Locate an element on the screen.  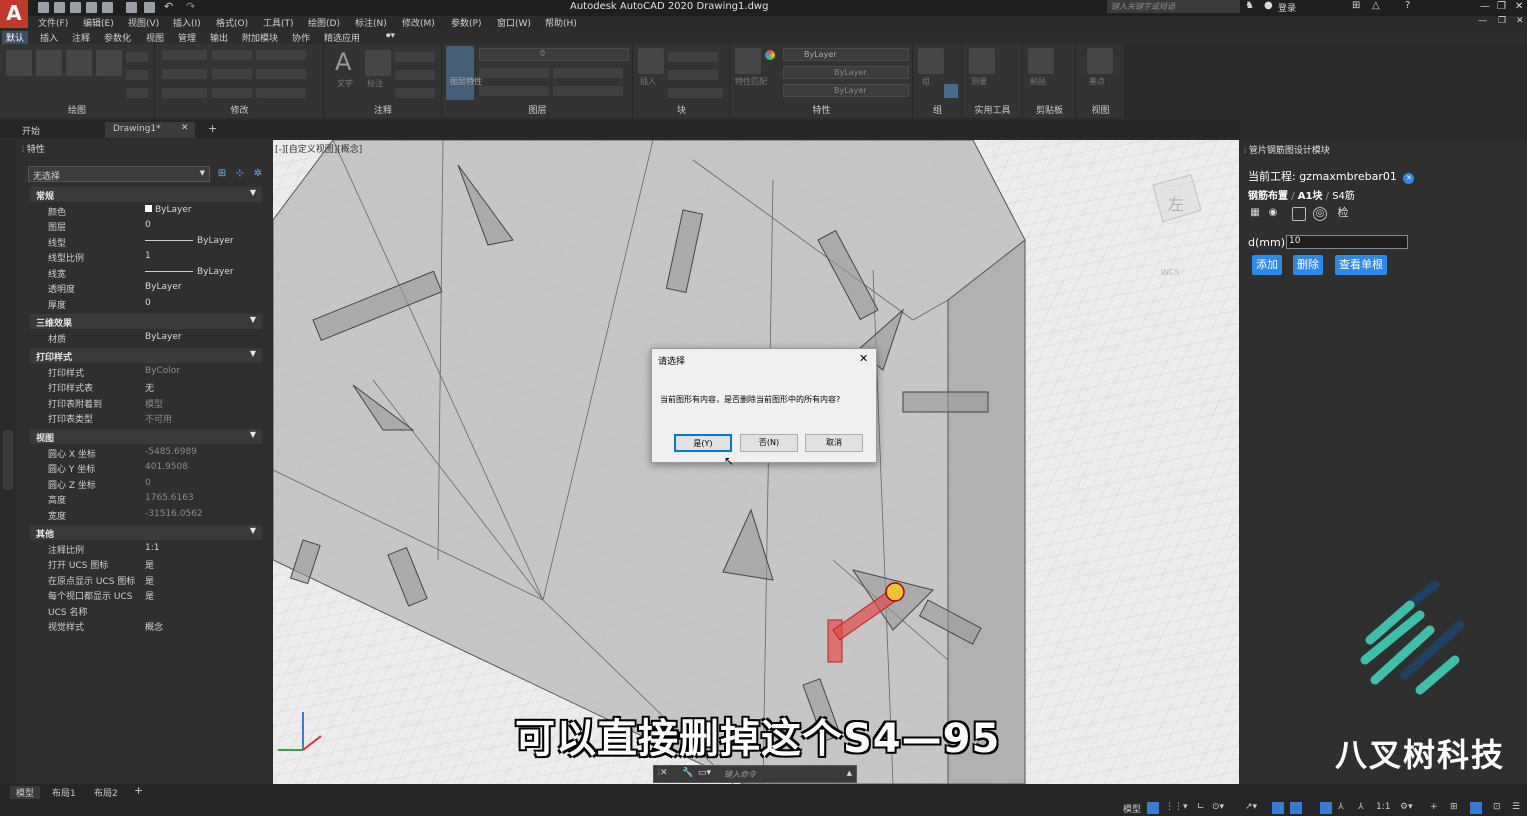
prop-row: 打印样式表无 is located at coordinates (146, 386).